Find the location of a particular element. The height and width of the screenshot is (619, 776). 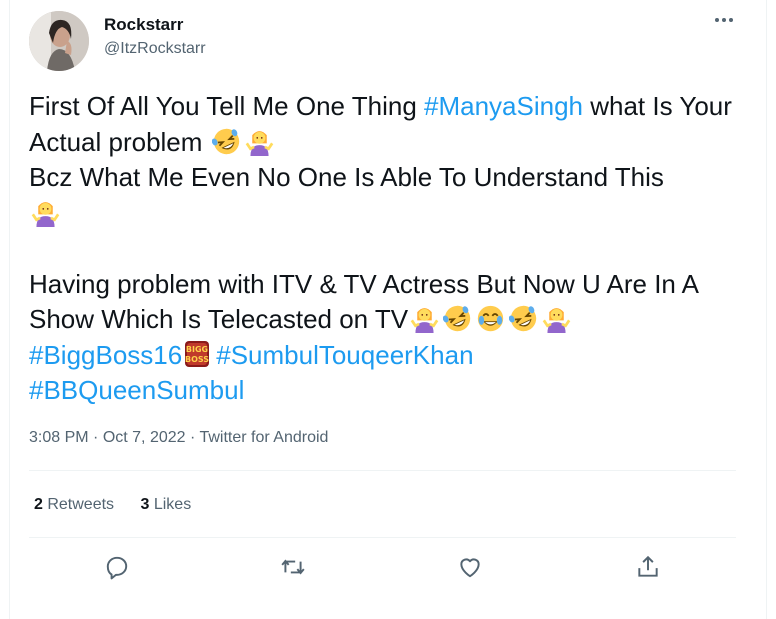

bigg-boss-hashflag-icon: BIGGBOSS is located at coordinates (197, 353).